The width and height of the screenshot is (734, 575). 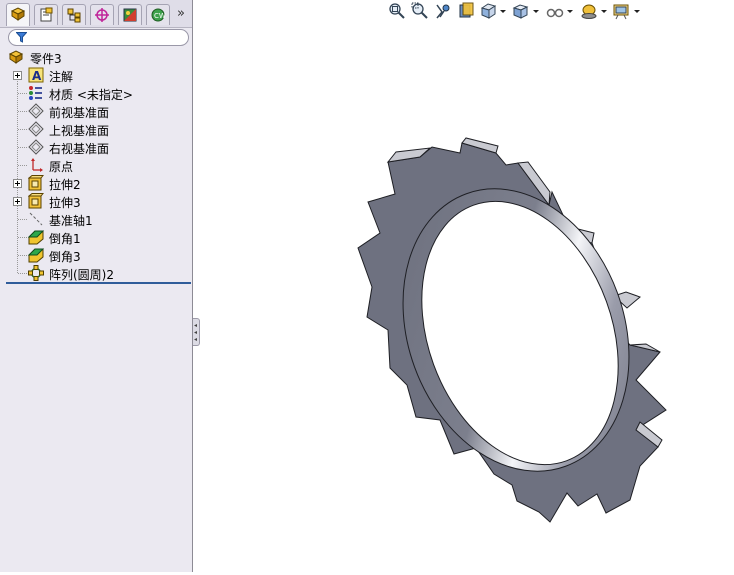 I want to click on section-view-icon, so click(x=466, y=11).